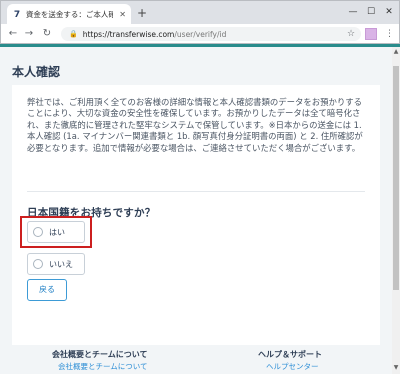 The height and width of the screenshot is (374, 400). Describe the element at coordinates (371, 34) in the screenshot. I see `extension-icon` at that location.